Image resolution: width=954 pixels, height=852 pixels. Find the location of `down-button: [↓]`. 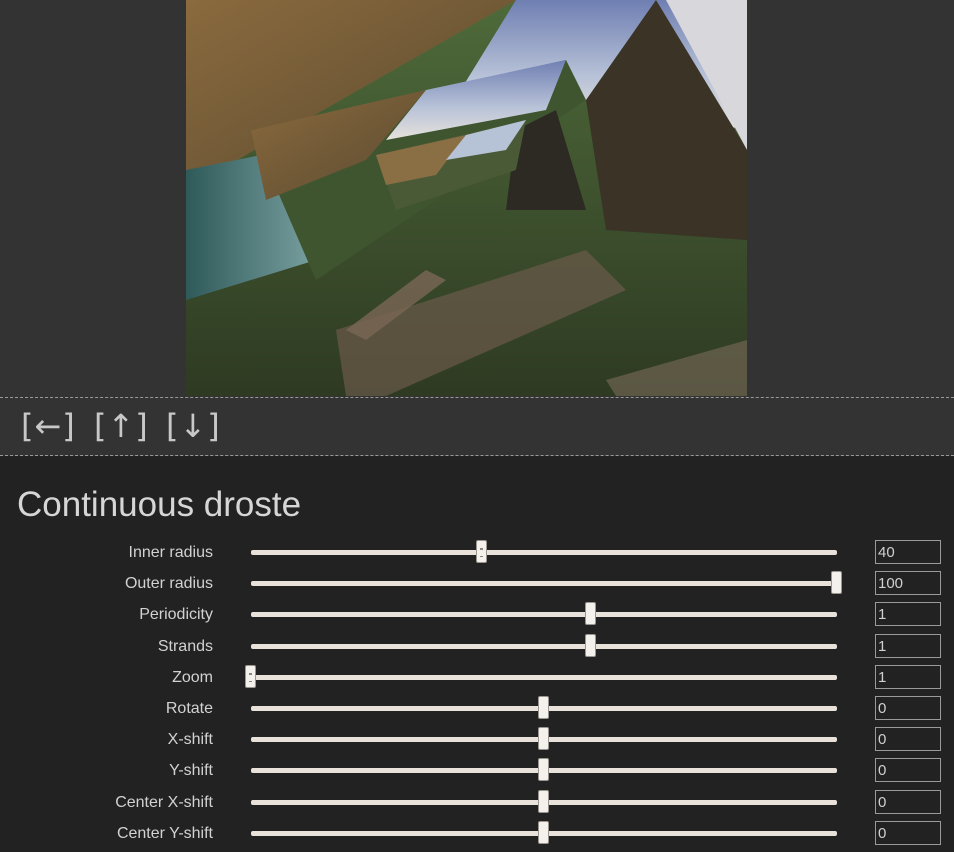

down-button: [↓] is located at coordinates (193, 426).